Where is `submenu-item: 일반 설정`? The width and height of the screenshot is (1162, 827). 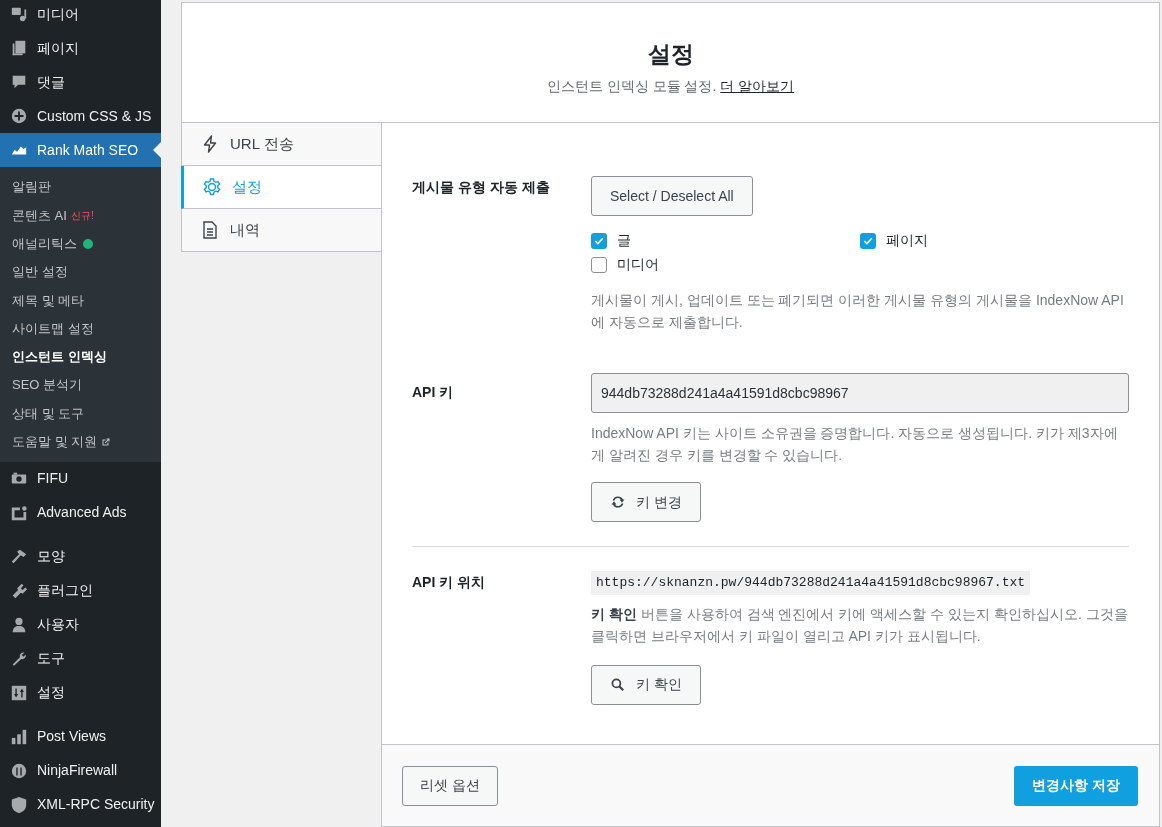 submenu-item: 일반 설정 is located at coordinates (40, 272).